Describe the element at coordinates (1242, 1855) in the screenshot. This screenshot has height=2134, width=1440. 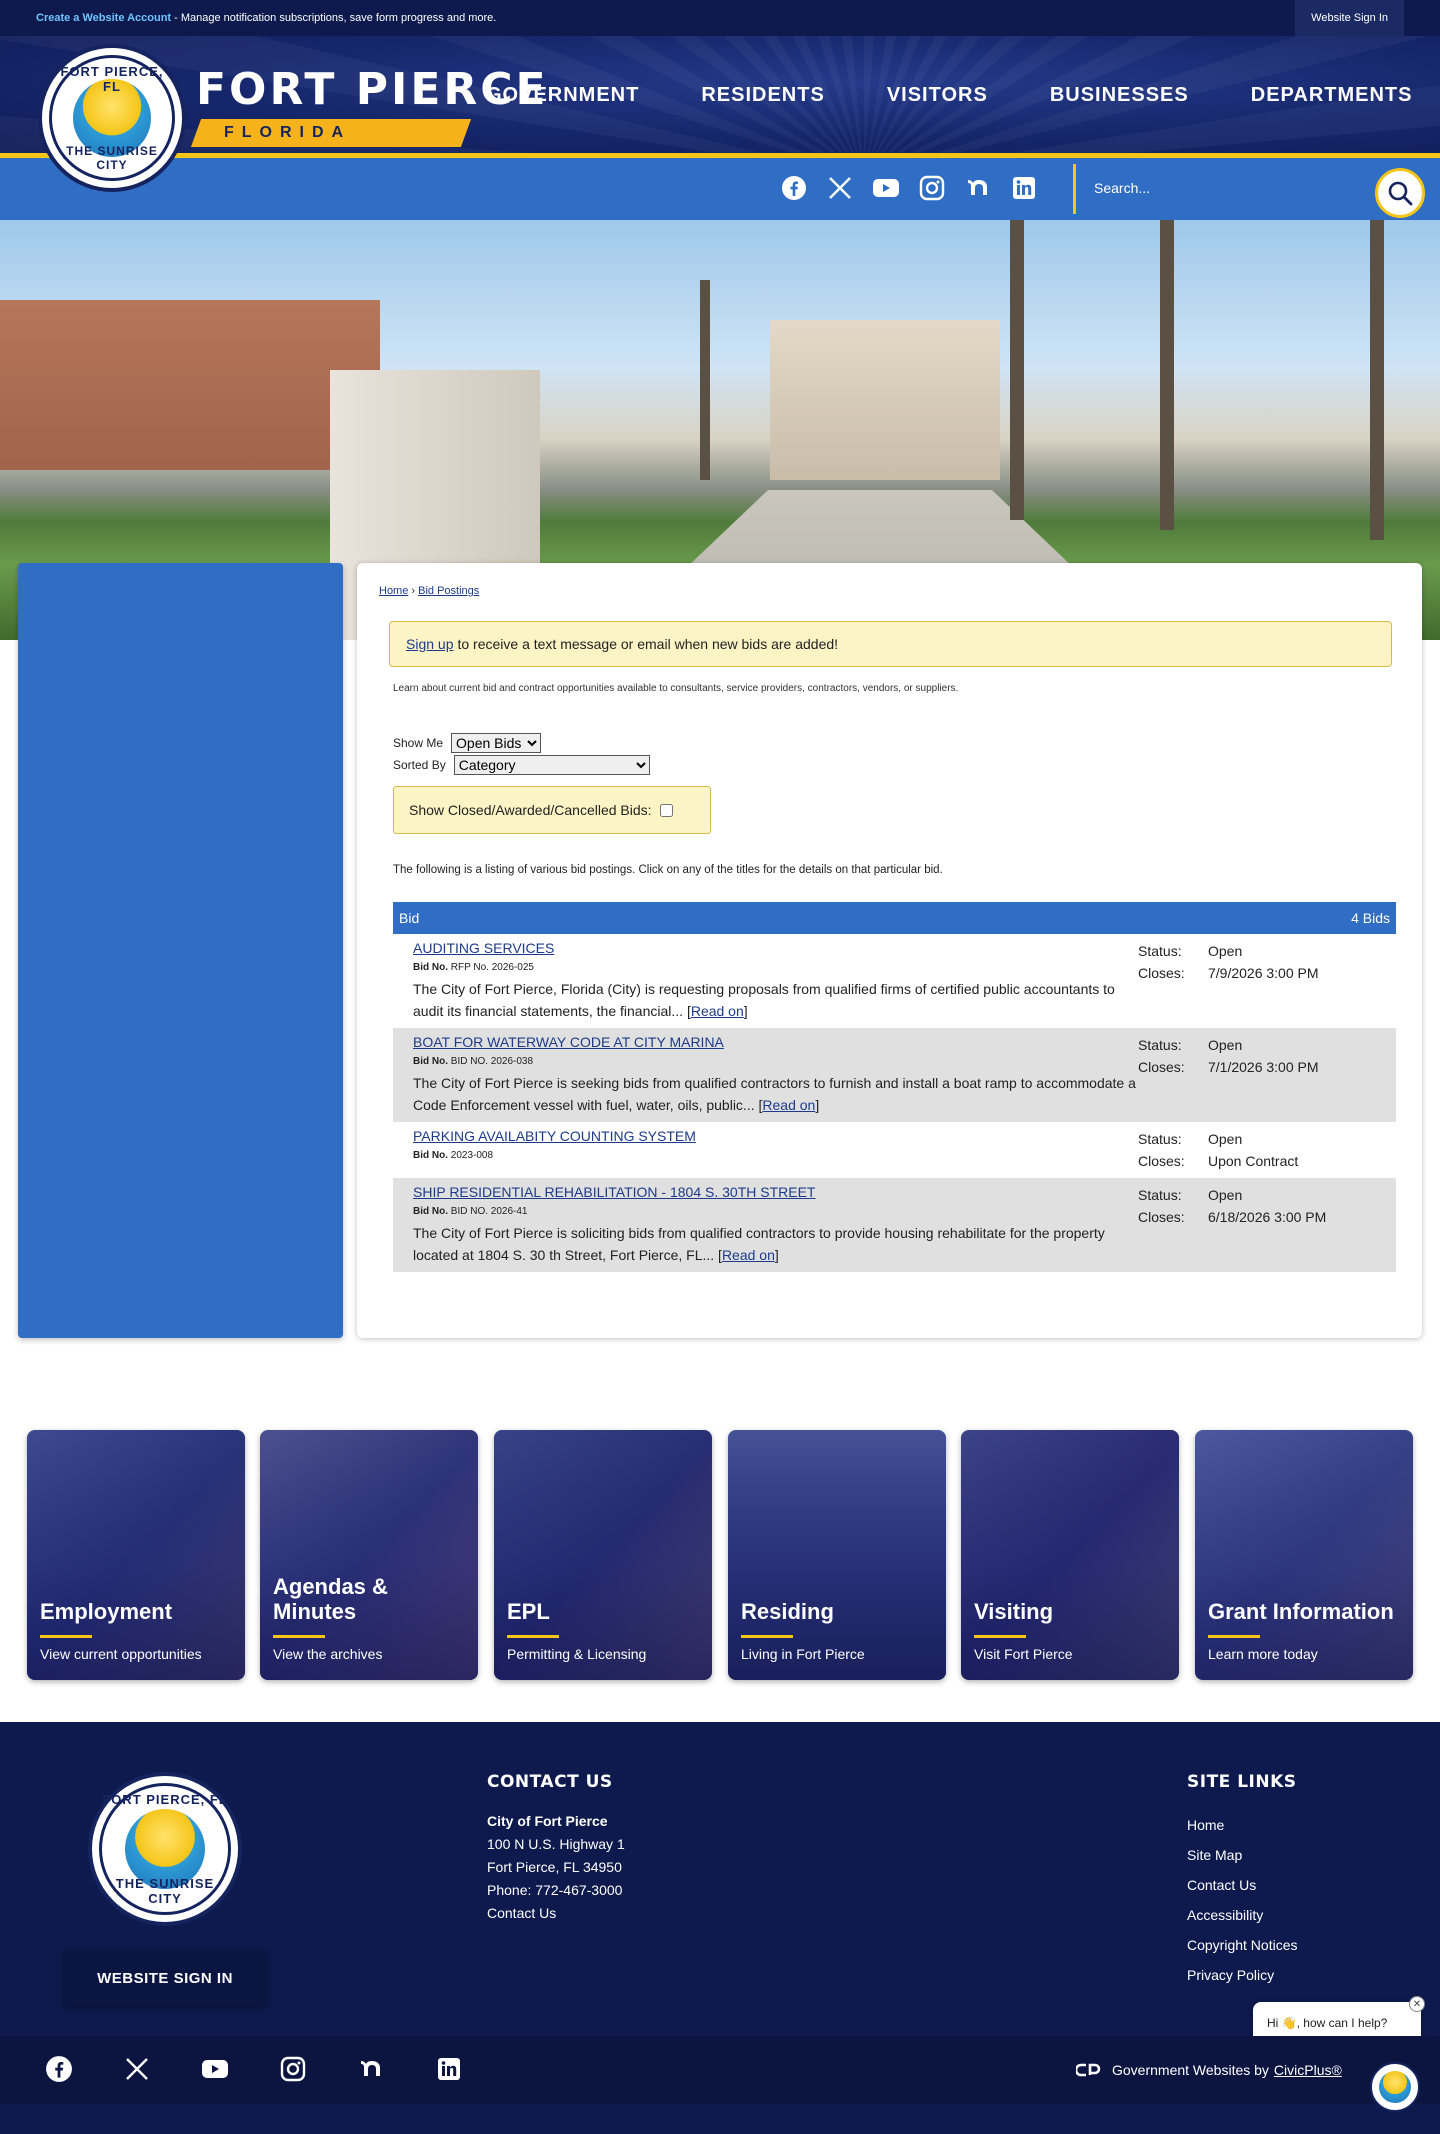
I see `site-link-site-map: Site Map` at that location.